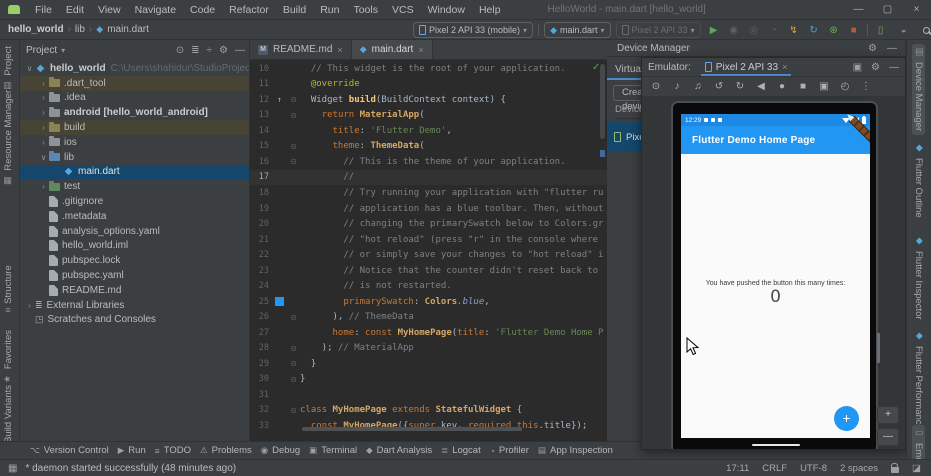 This screenshot has height=476, width=931. I want to click on device-mirroring-button: ▯, so click(881, 30).